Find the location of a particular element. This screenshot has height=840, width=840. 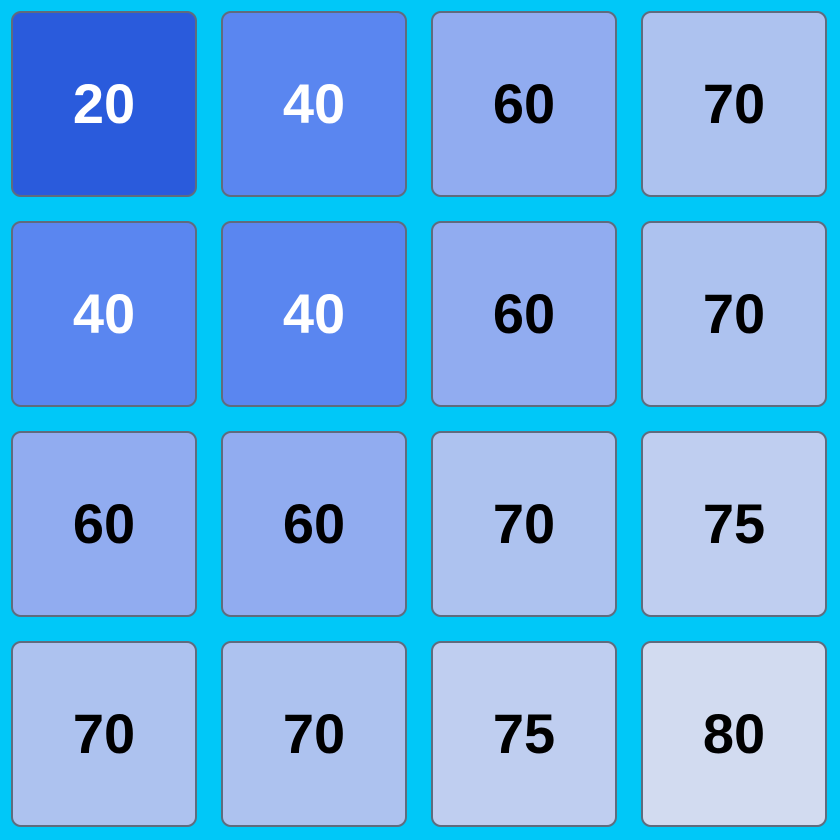

tile-r2-c3: 60 is located at coordinates (524, 314).